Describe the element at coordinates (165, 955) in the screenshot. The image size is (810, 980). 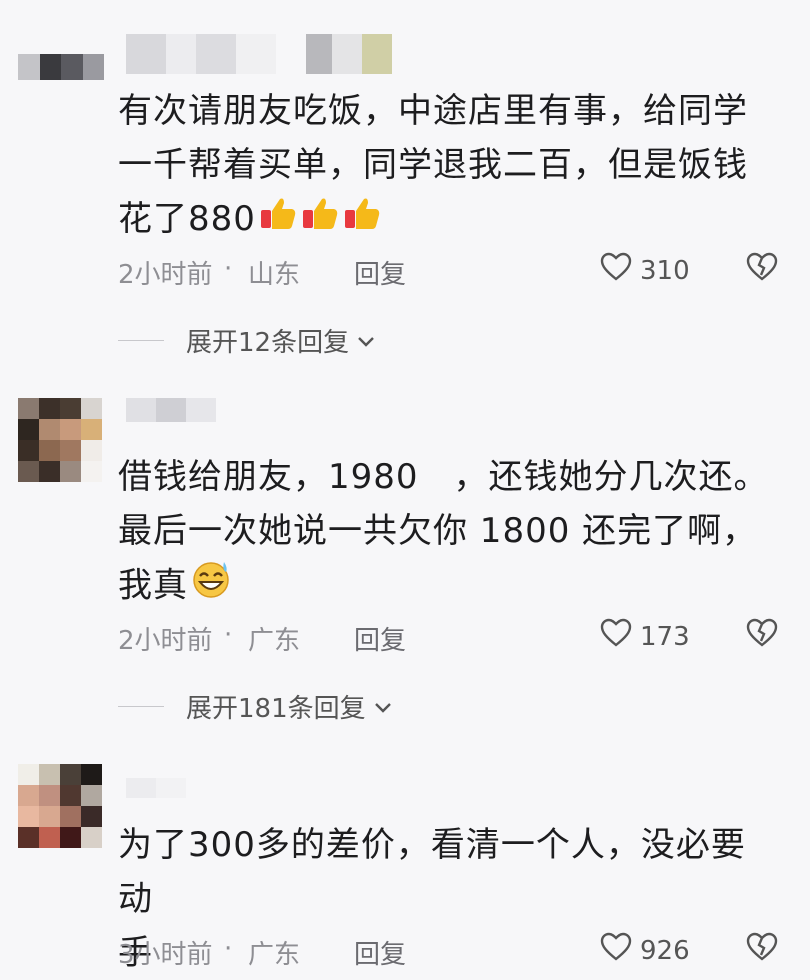
I see `timestamp: 3小时前` at that location.